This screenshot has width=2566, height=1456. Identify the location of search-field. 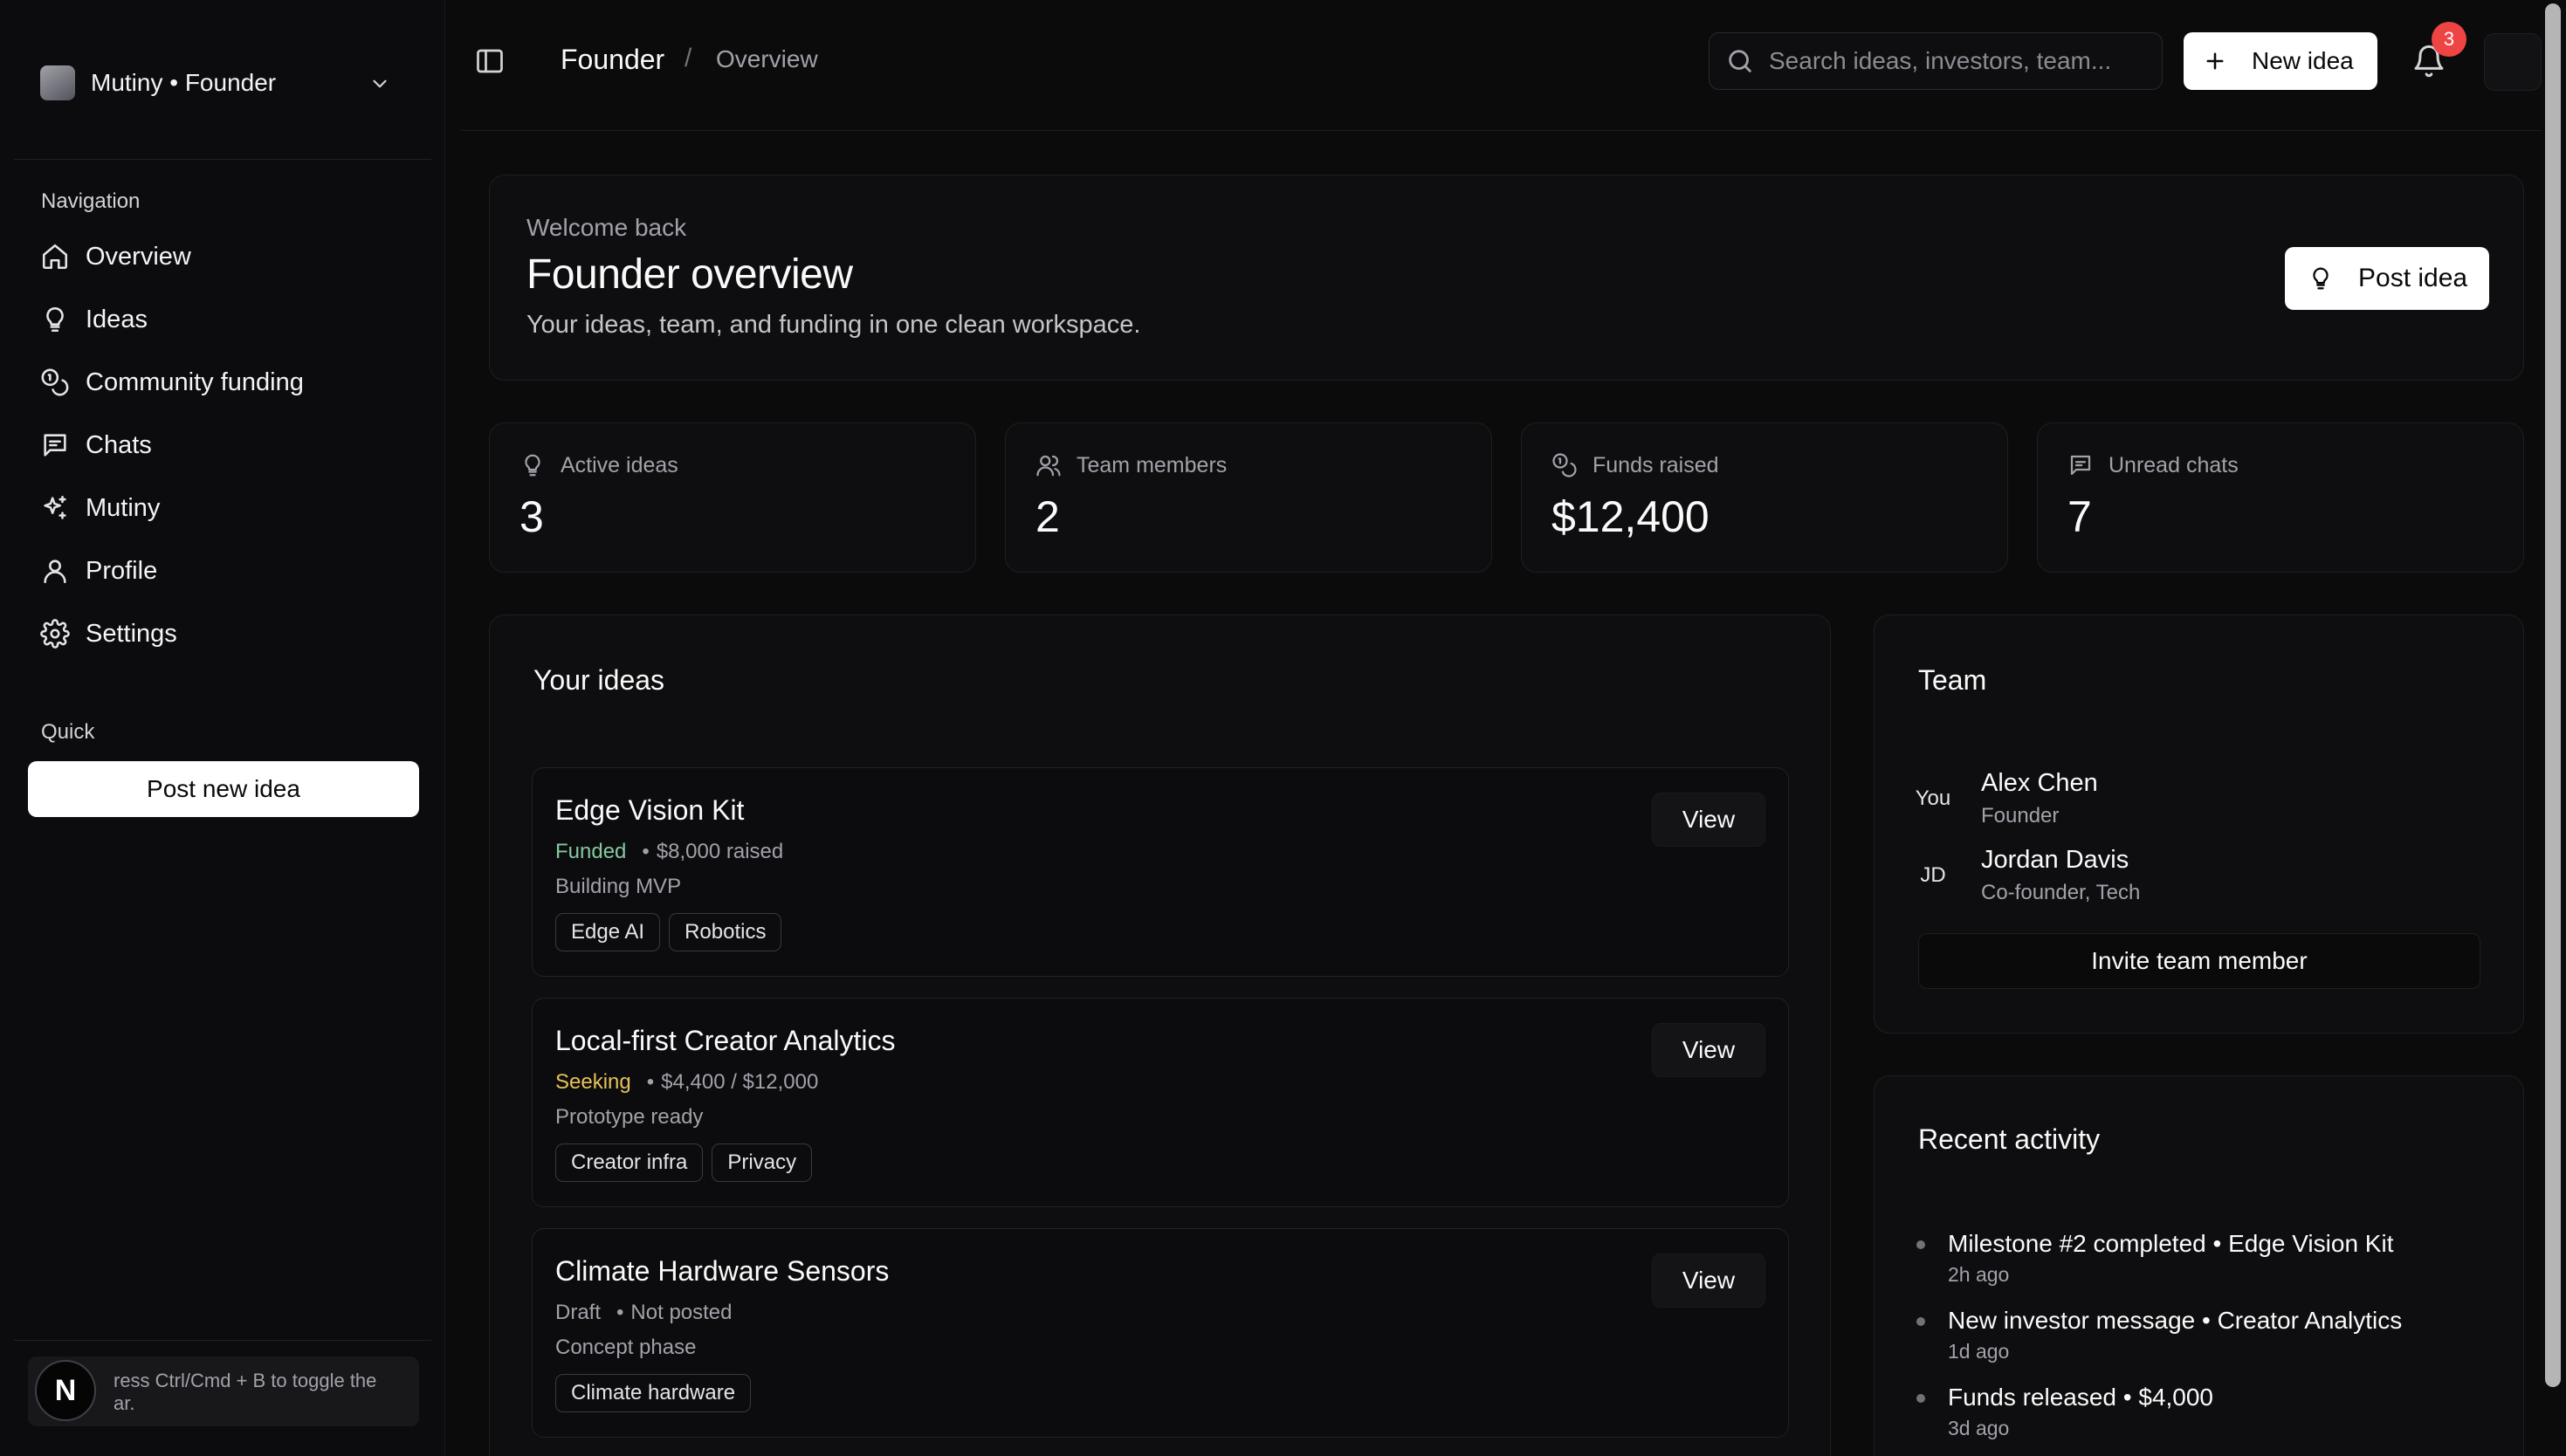
(1936, 61).